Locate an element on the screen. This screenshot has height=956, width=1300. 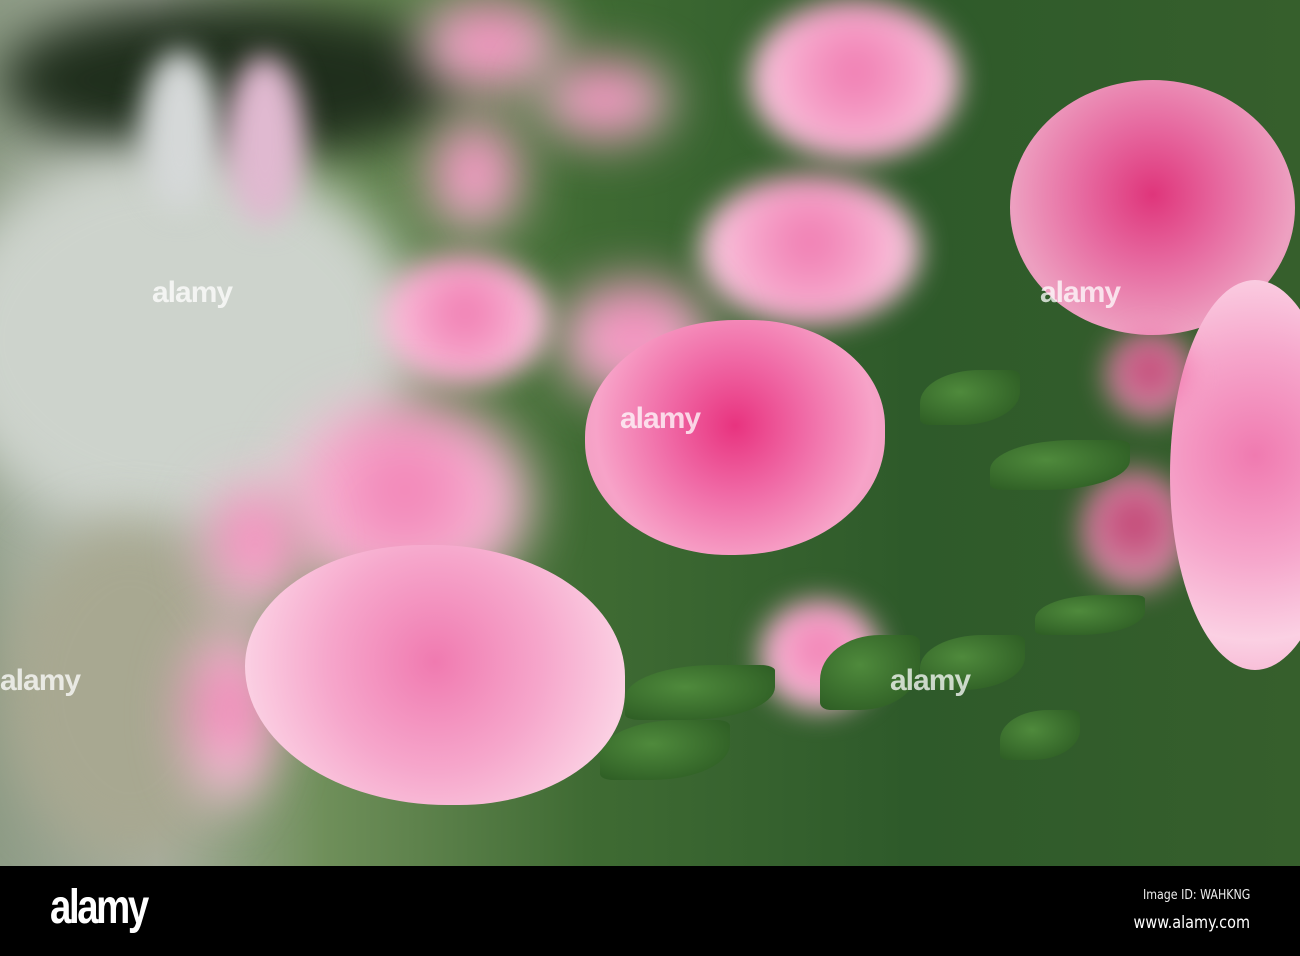
rose-front-left is located at coordinates (435, 675).